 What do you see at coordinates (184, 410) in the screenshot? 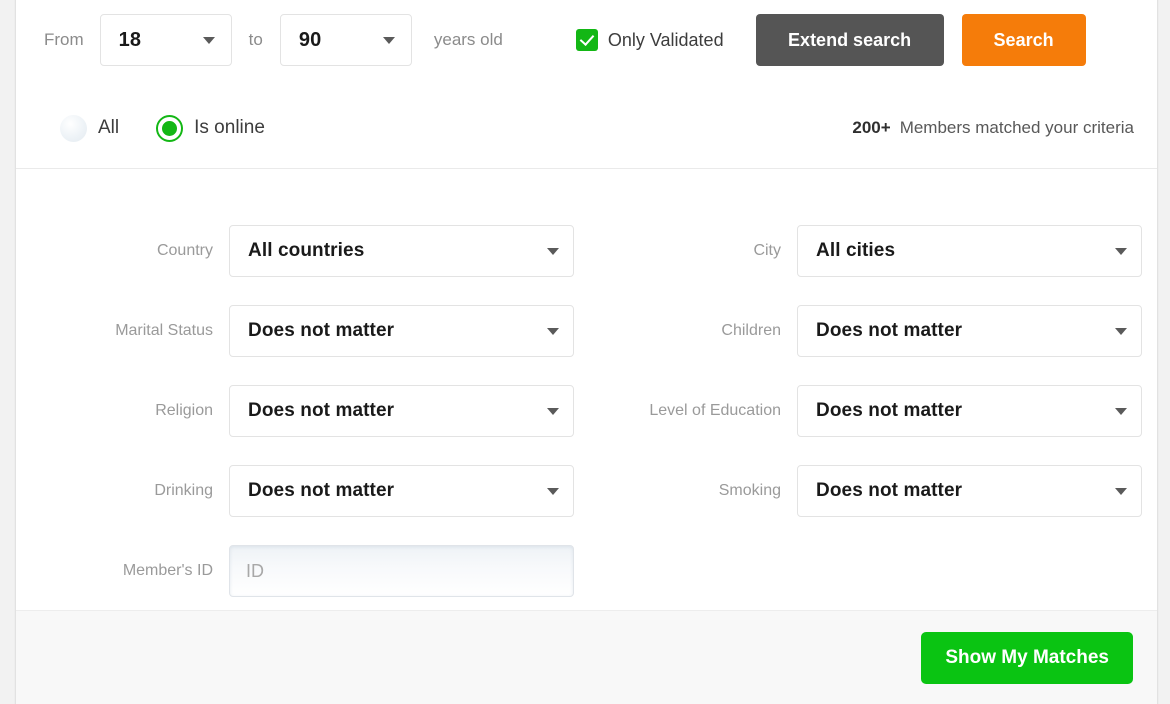
I see `filter-label: Religion` at bounding box center [184, 410].